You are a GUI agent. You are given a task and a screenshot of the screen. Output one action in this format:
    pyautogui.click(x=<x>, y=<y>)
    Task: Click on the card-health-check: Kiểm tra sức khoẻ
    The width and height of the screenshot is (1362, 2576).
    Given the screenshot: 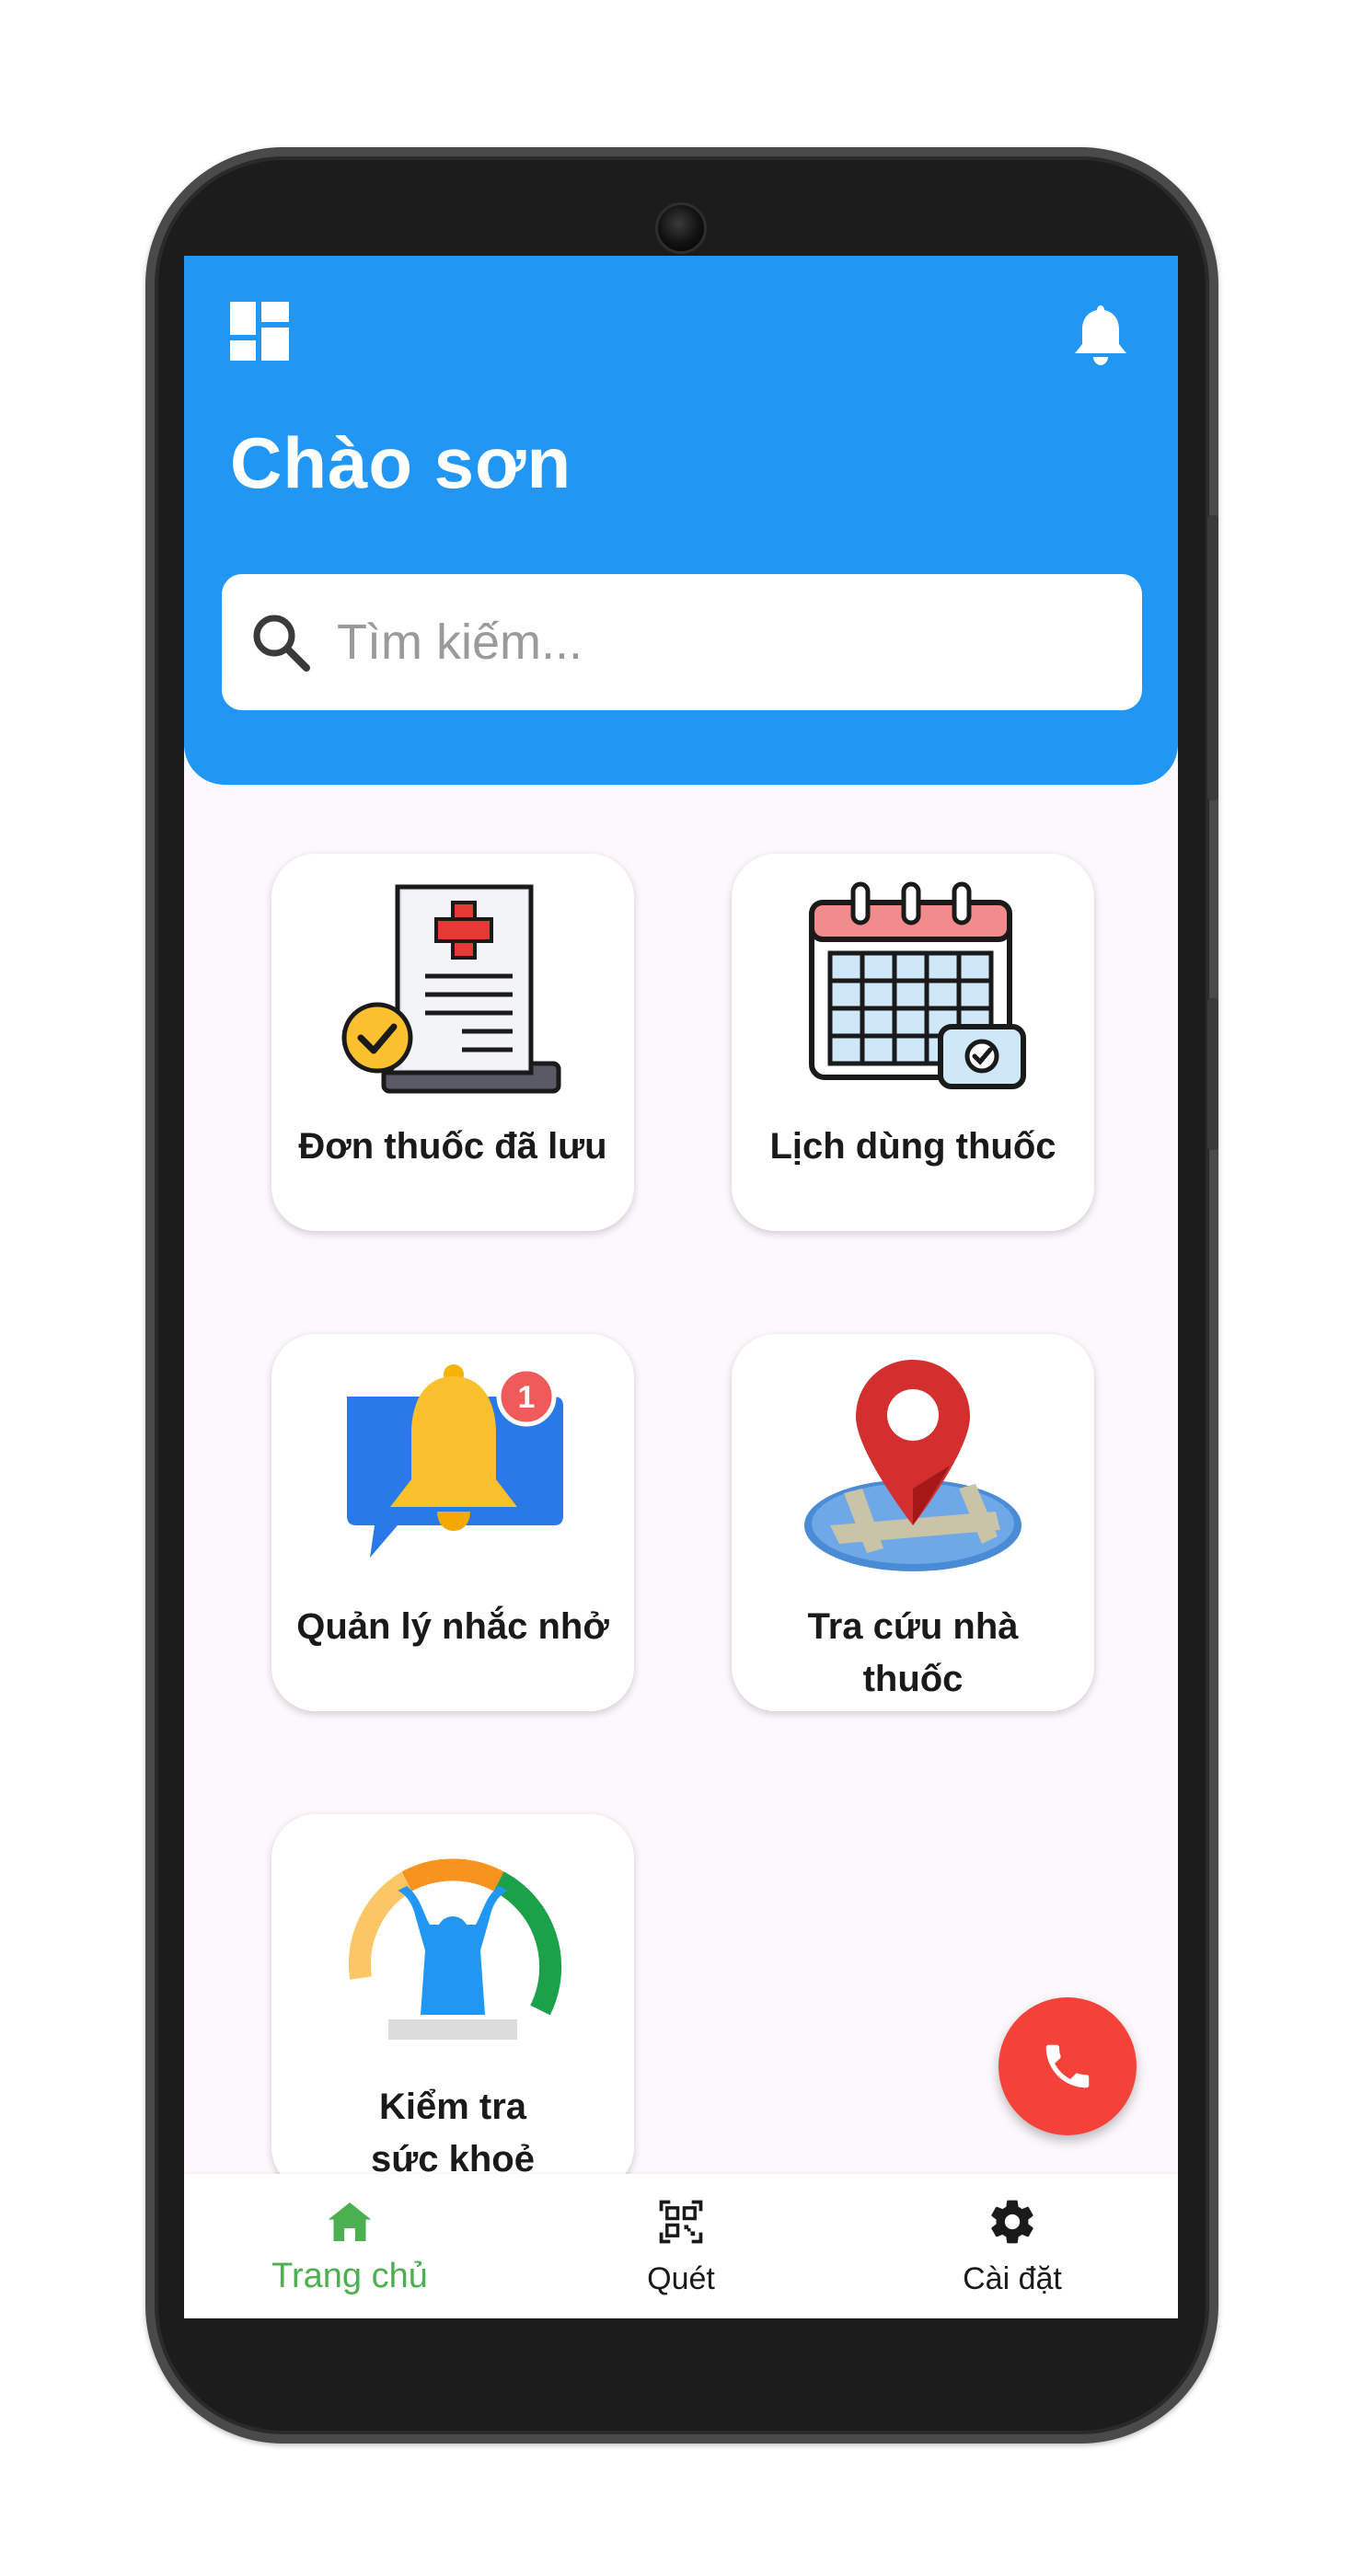 What is the action you would take?
    pyautogui.click(x=453, y=2002)
    